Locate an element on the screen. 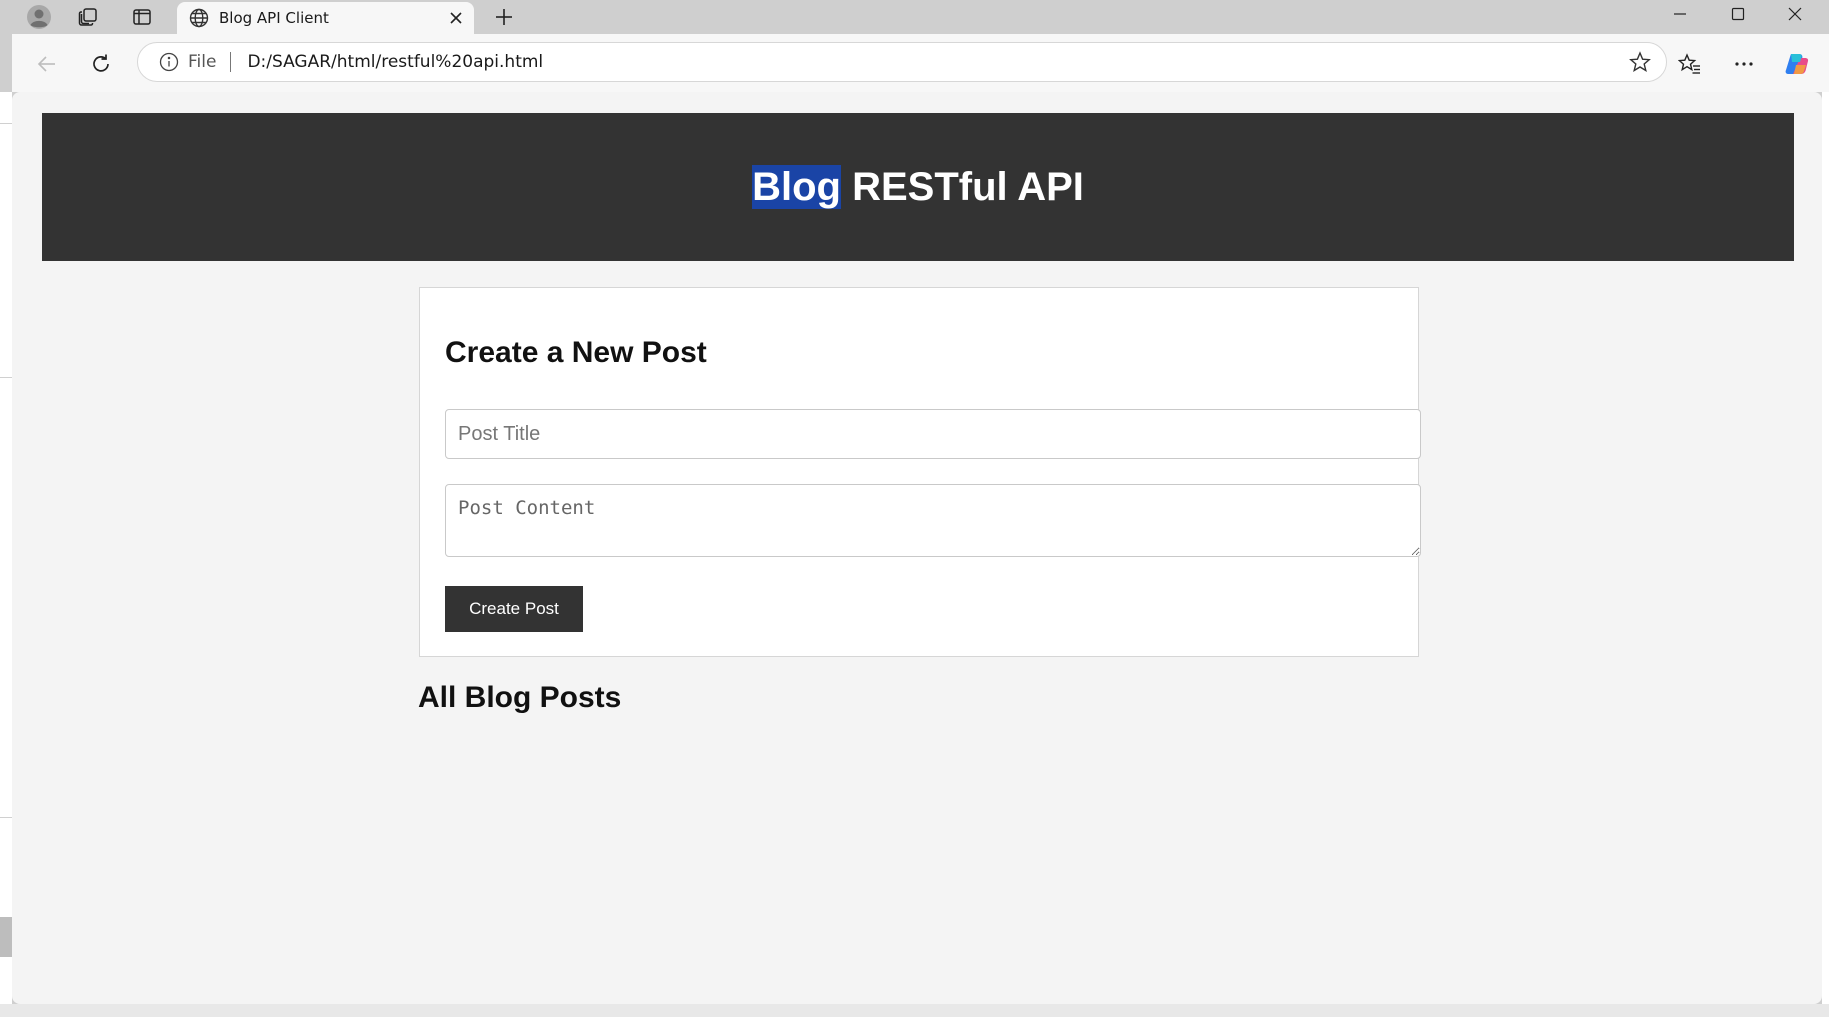  globe-icon is located at coordinates (199, 18).